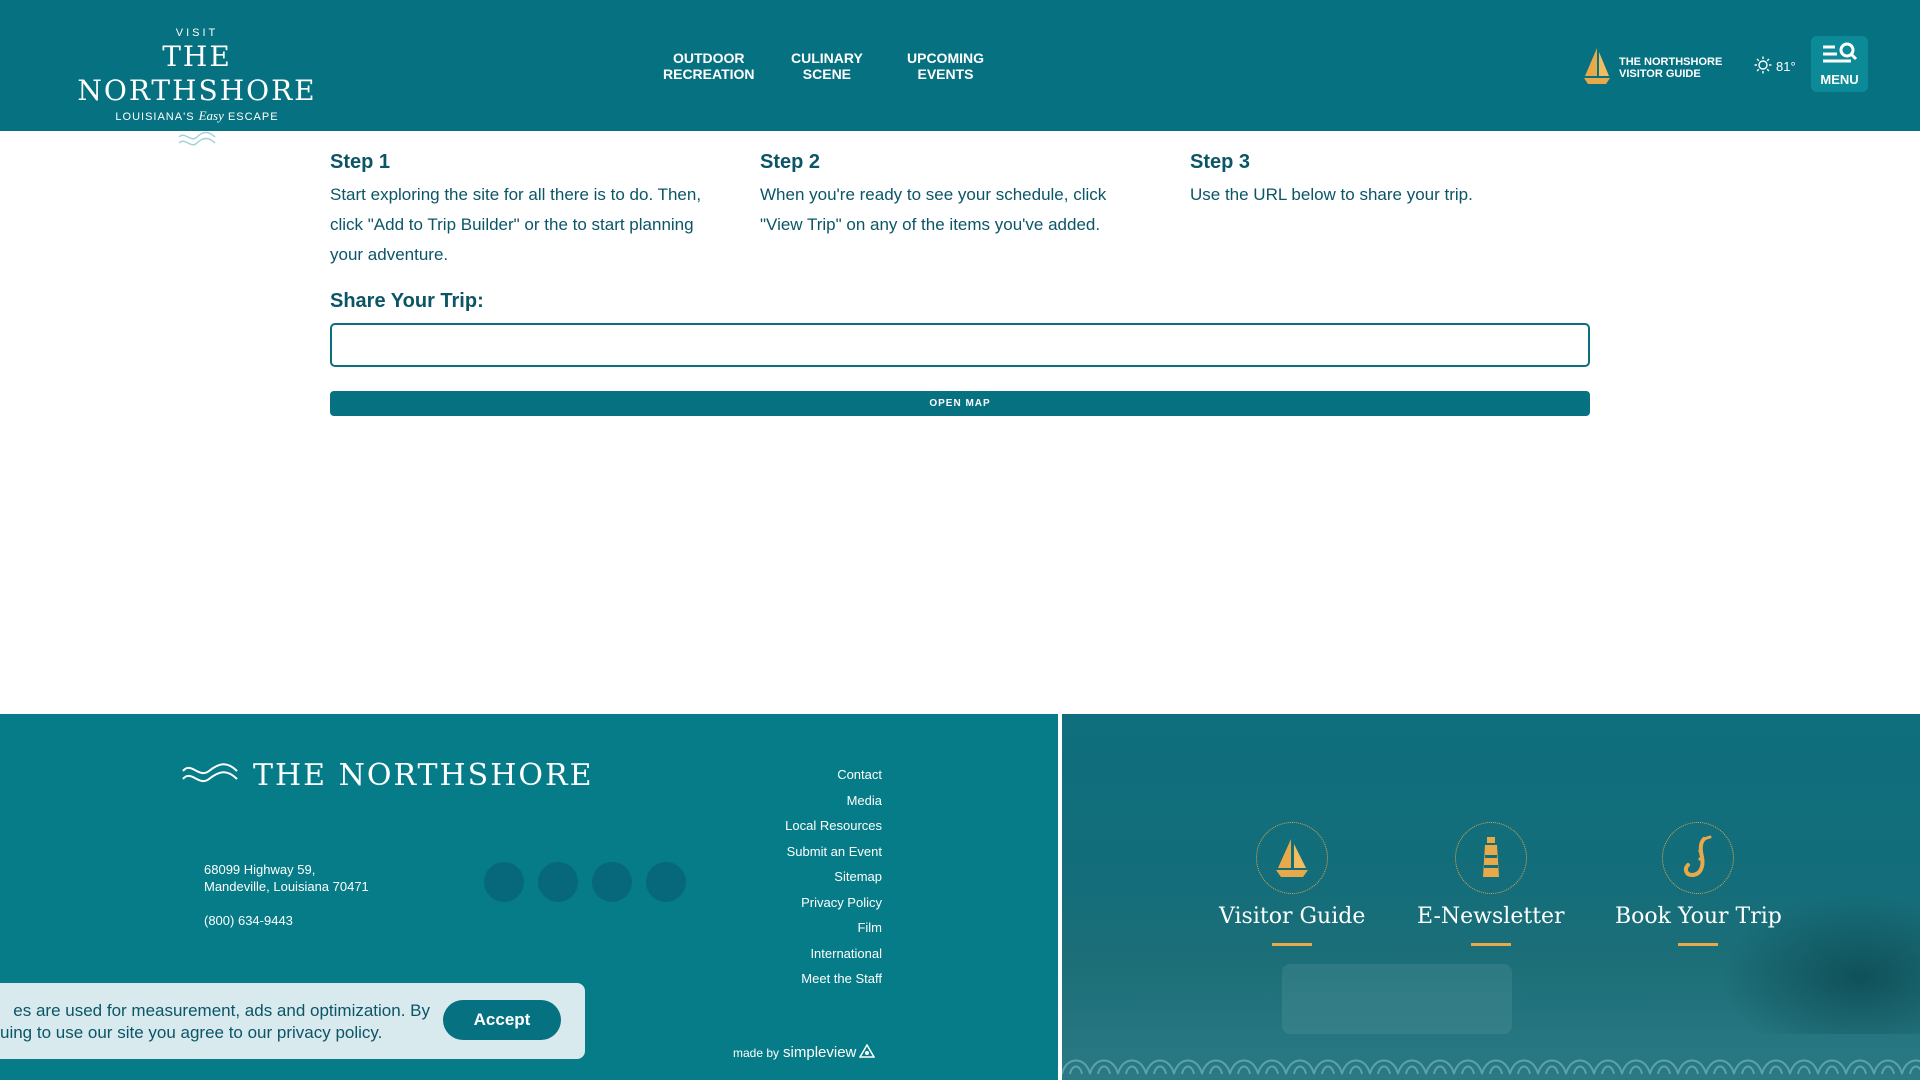 This screenshot has height=1080, width=1920. What do you see at coordinates (1292, 916) in the screenshot?
I see `cta-label: Visitor Guide` at bounding box center [1292, 916].